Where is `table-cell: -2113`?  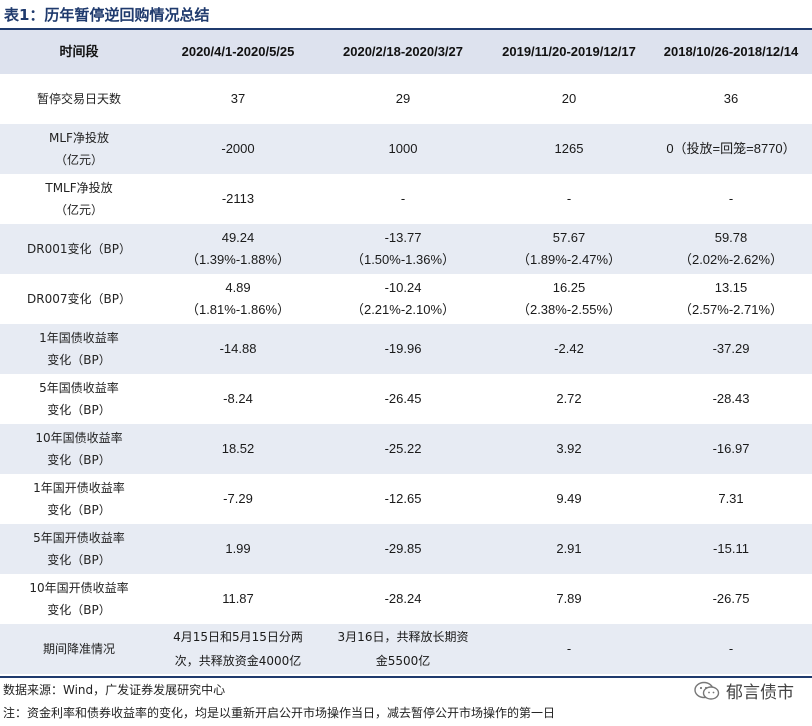
table-cell: -2113 is located at coordinates (238, 199).